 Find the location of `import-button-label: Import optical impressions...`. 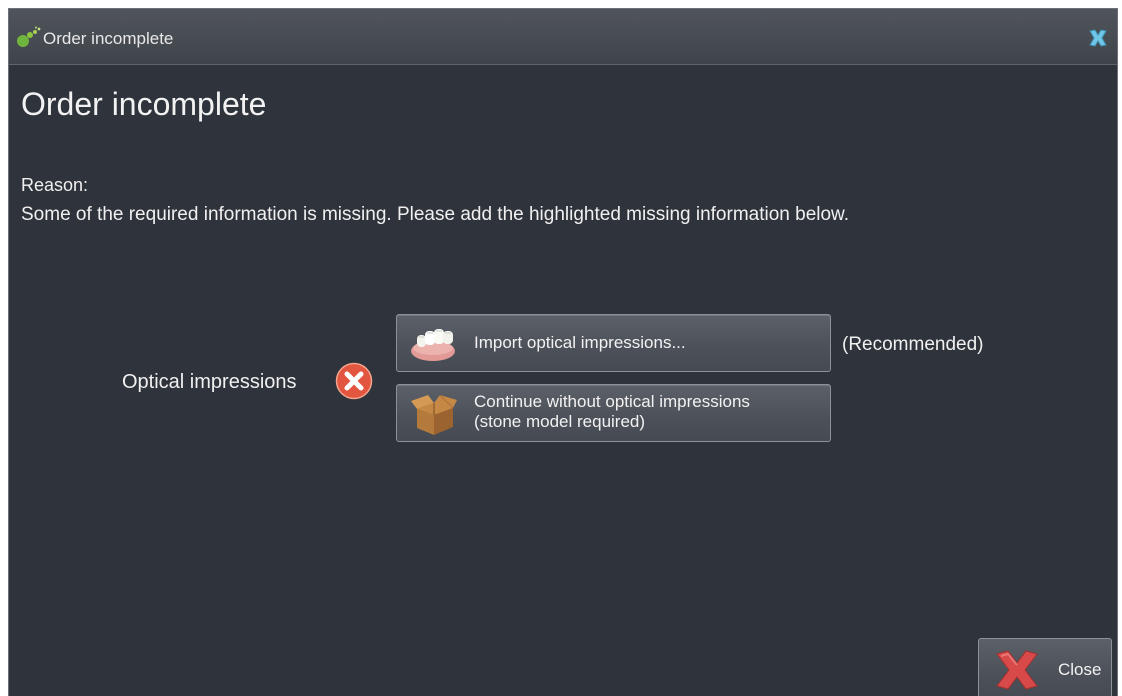

import-button-label: Import optical impressions... is located at coordinates (580, 342).